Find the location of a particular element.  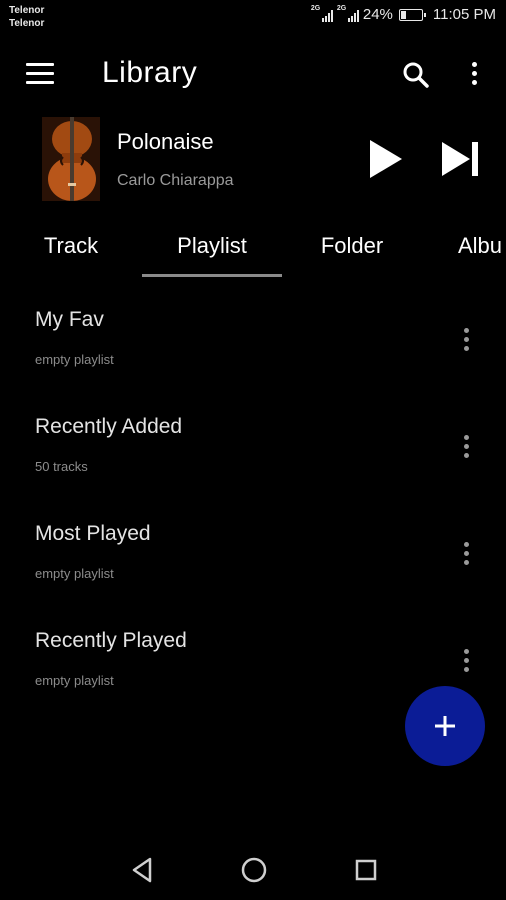

tab-track: Track is located at coordinates (71, 246).